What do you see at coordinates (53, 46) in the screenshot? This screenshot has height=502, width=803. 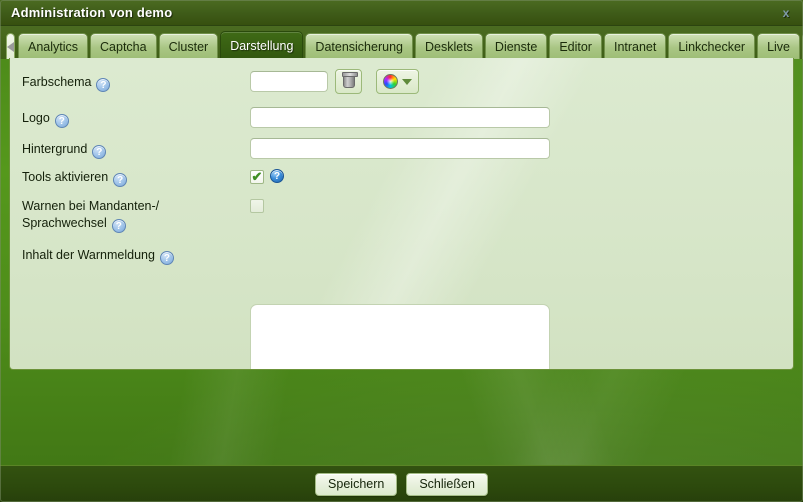 I see `tab-analytics: Analytics` at bounding box center [53, 46].